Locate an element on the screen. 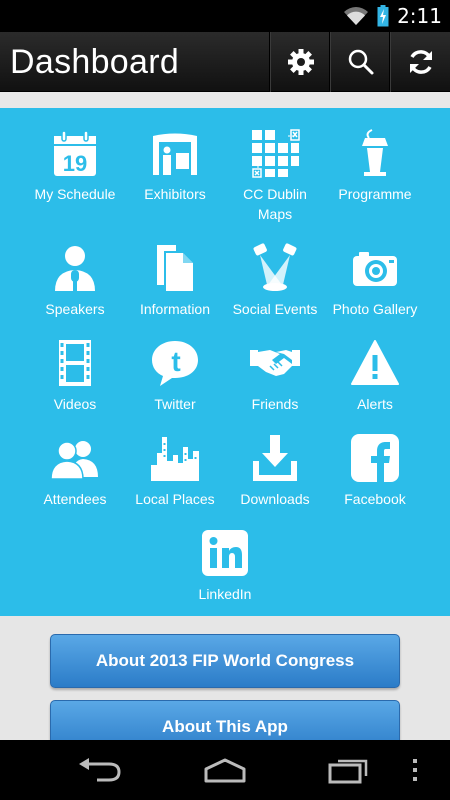 This screenshot has height=800, width=450. tile-label: Exhibitors is located at coordinates (175, 194).